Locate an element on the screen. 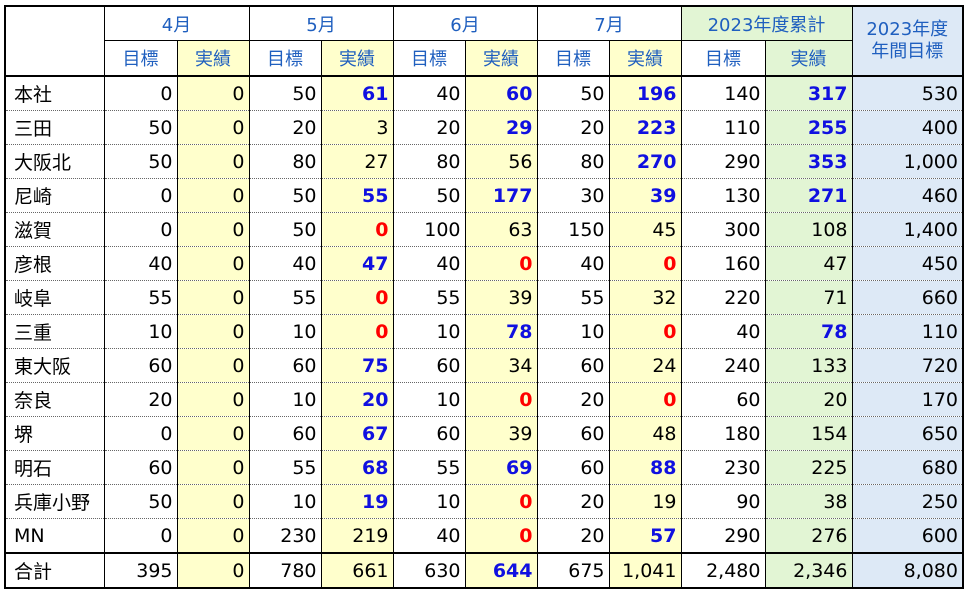  value-cell: 30 is located at coordinates (572, 195).